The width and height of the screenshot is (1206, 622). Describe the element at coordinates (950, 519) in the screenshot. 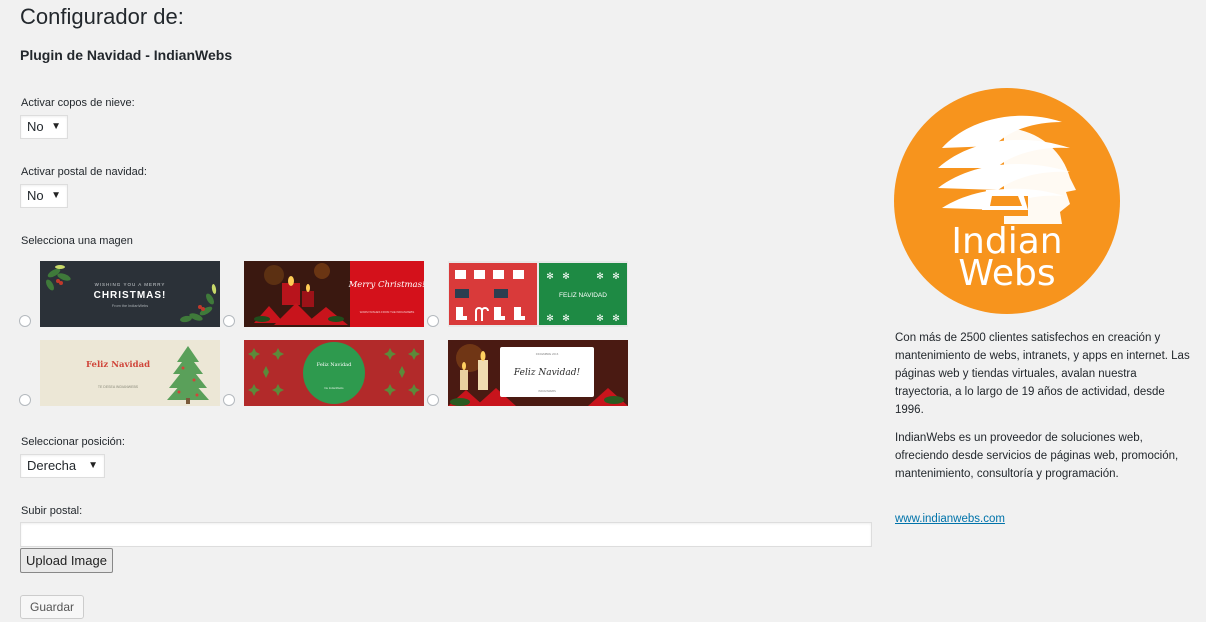

I see `website-link: www.indianwebs.com` at that location.